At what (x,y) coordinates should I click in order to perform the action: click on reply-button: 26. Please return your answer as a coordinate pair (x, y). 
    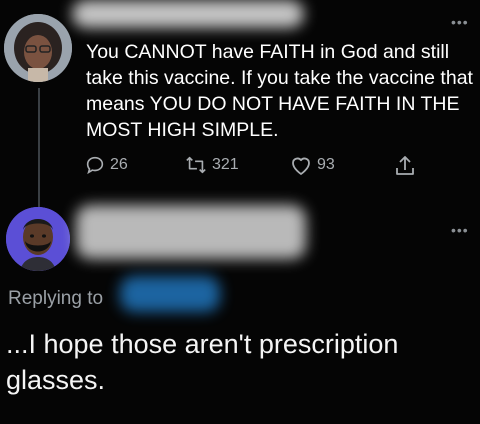
    Looking at the image, I should click on (106, 165).